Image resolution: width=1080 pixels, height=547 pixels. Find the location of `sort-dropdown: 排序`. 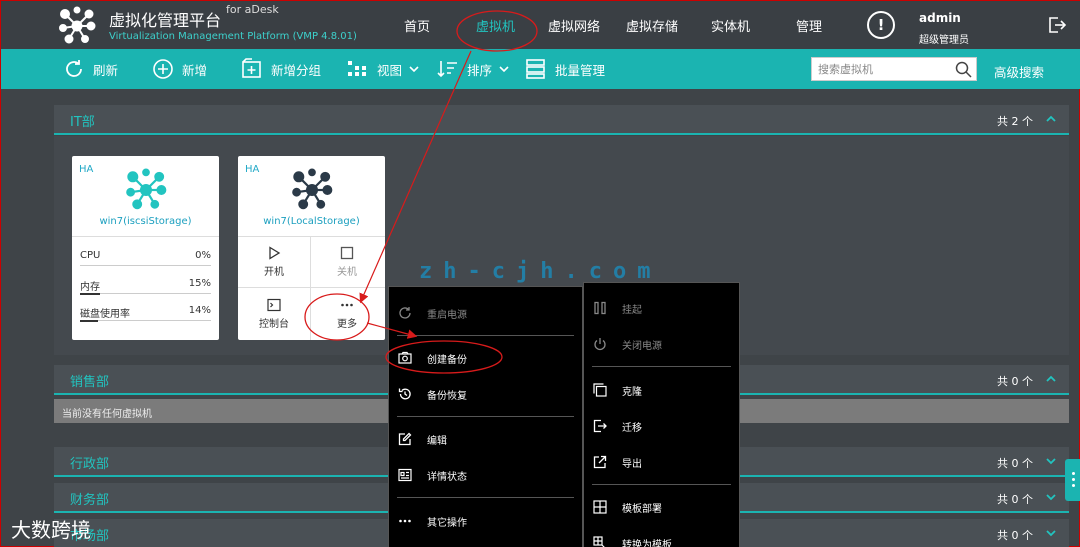

sort-dropdown: 排序 is located at coordinates (477, 69).